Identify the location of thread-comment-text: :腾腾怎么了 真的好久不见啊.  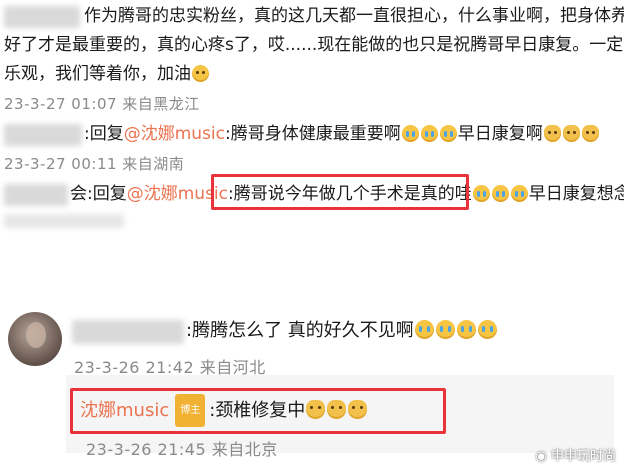
(300, 330).